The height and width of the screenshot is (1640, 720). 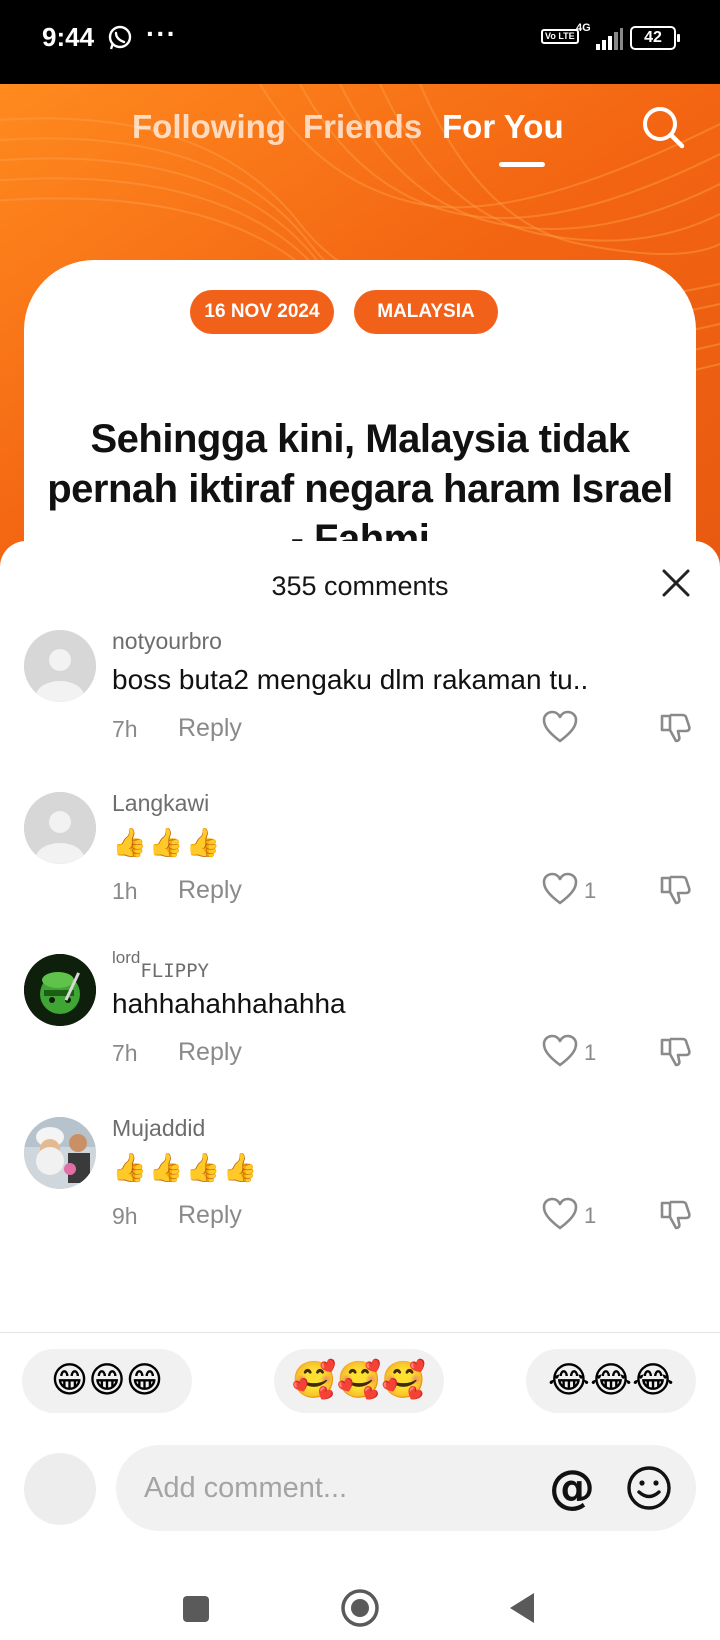 I want to click on active-tab-indicator, so click(x=522, y=164).